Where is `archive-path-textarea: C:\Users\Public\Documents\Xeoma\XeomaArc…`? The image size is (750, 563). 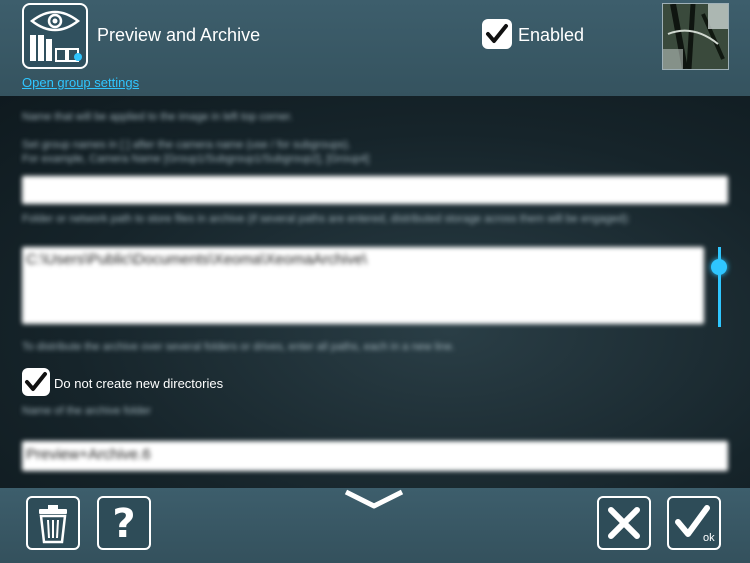
archive-path-textarea: C:\Users\Public\Documents\Xeoma\XeomaArc… is located at coordinates (363, 285).